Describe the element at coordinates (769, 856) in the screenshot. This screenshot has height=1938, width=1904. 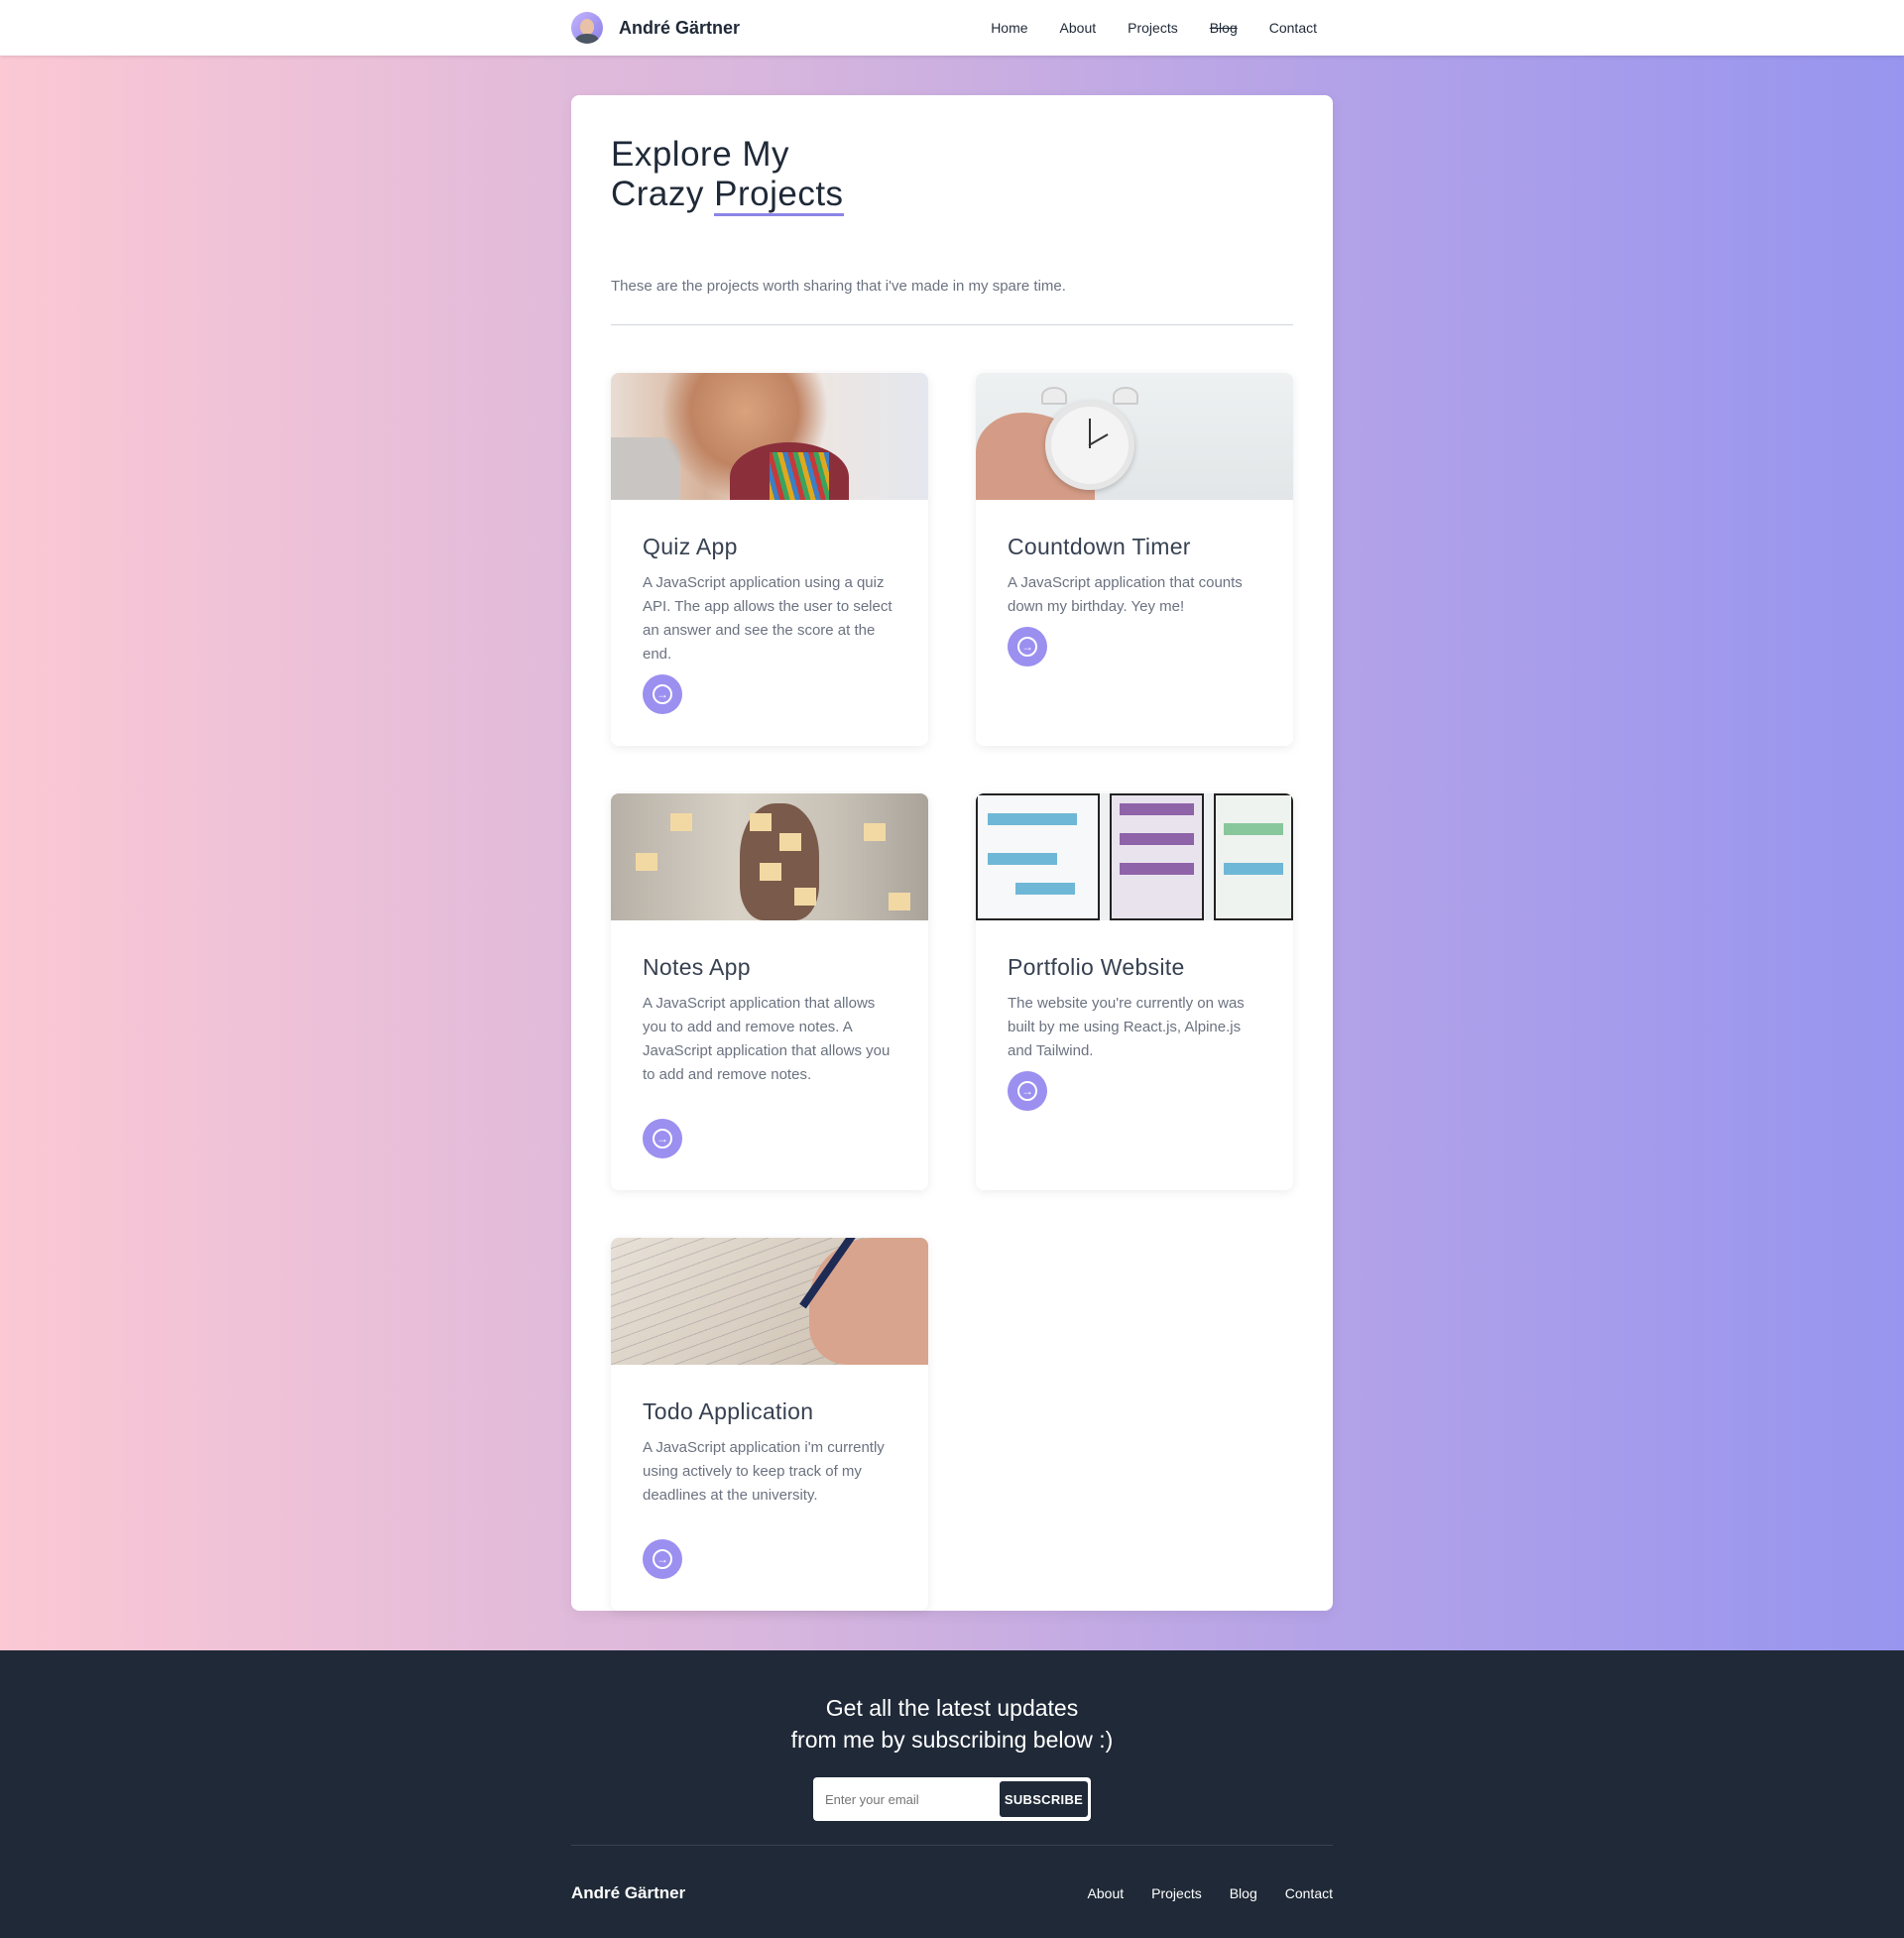
I see `project-image-notes-app` at that location.